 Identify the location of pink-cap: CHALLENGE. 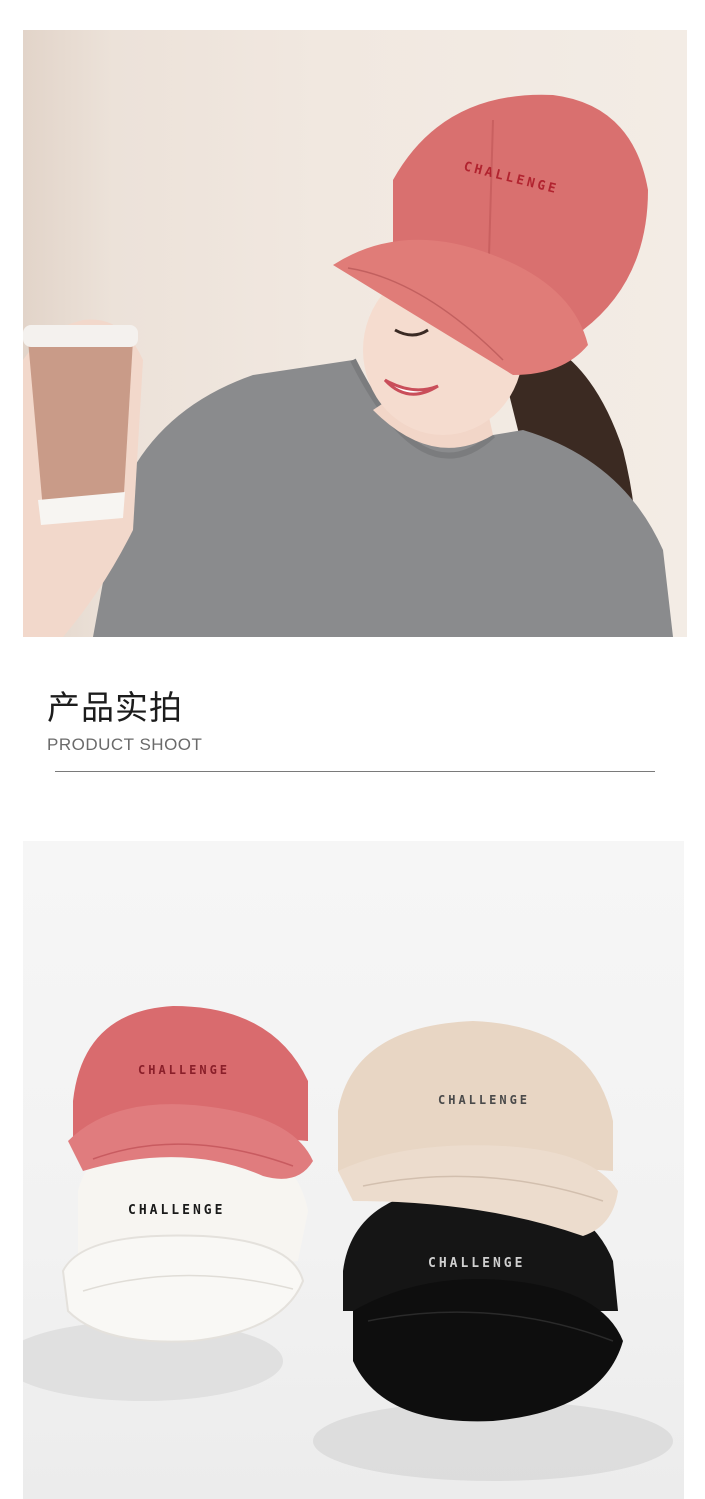
(190, 1092).